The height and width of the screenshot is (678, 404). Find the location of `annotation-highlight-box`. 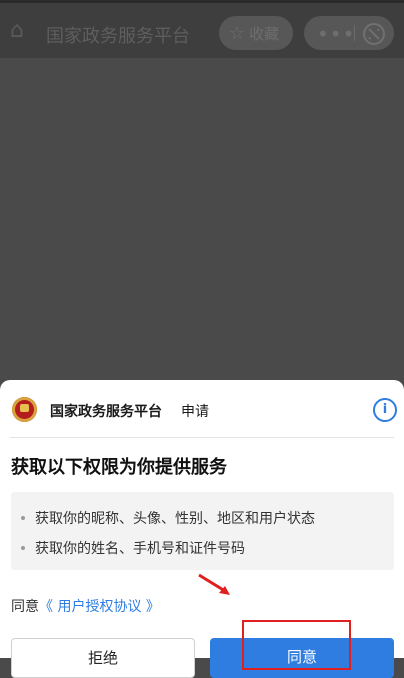

annotation-highlight-box is located at coordinates (296, 645).